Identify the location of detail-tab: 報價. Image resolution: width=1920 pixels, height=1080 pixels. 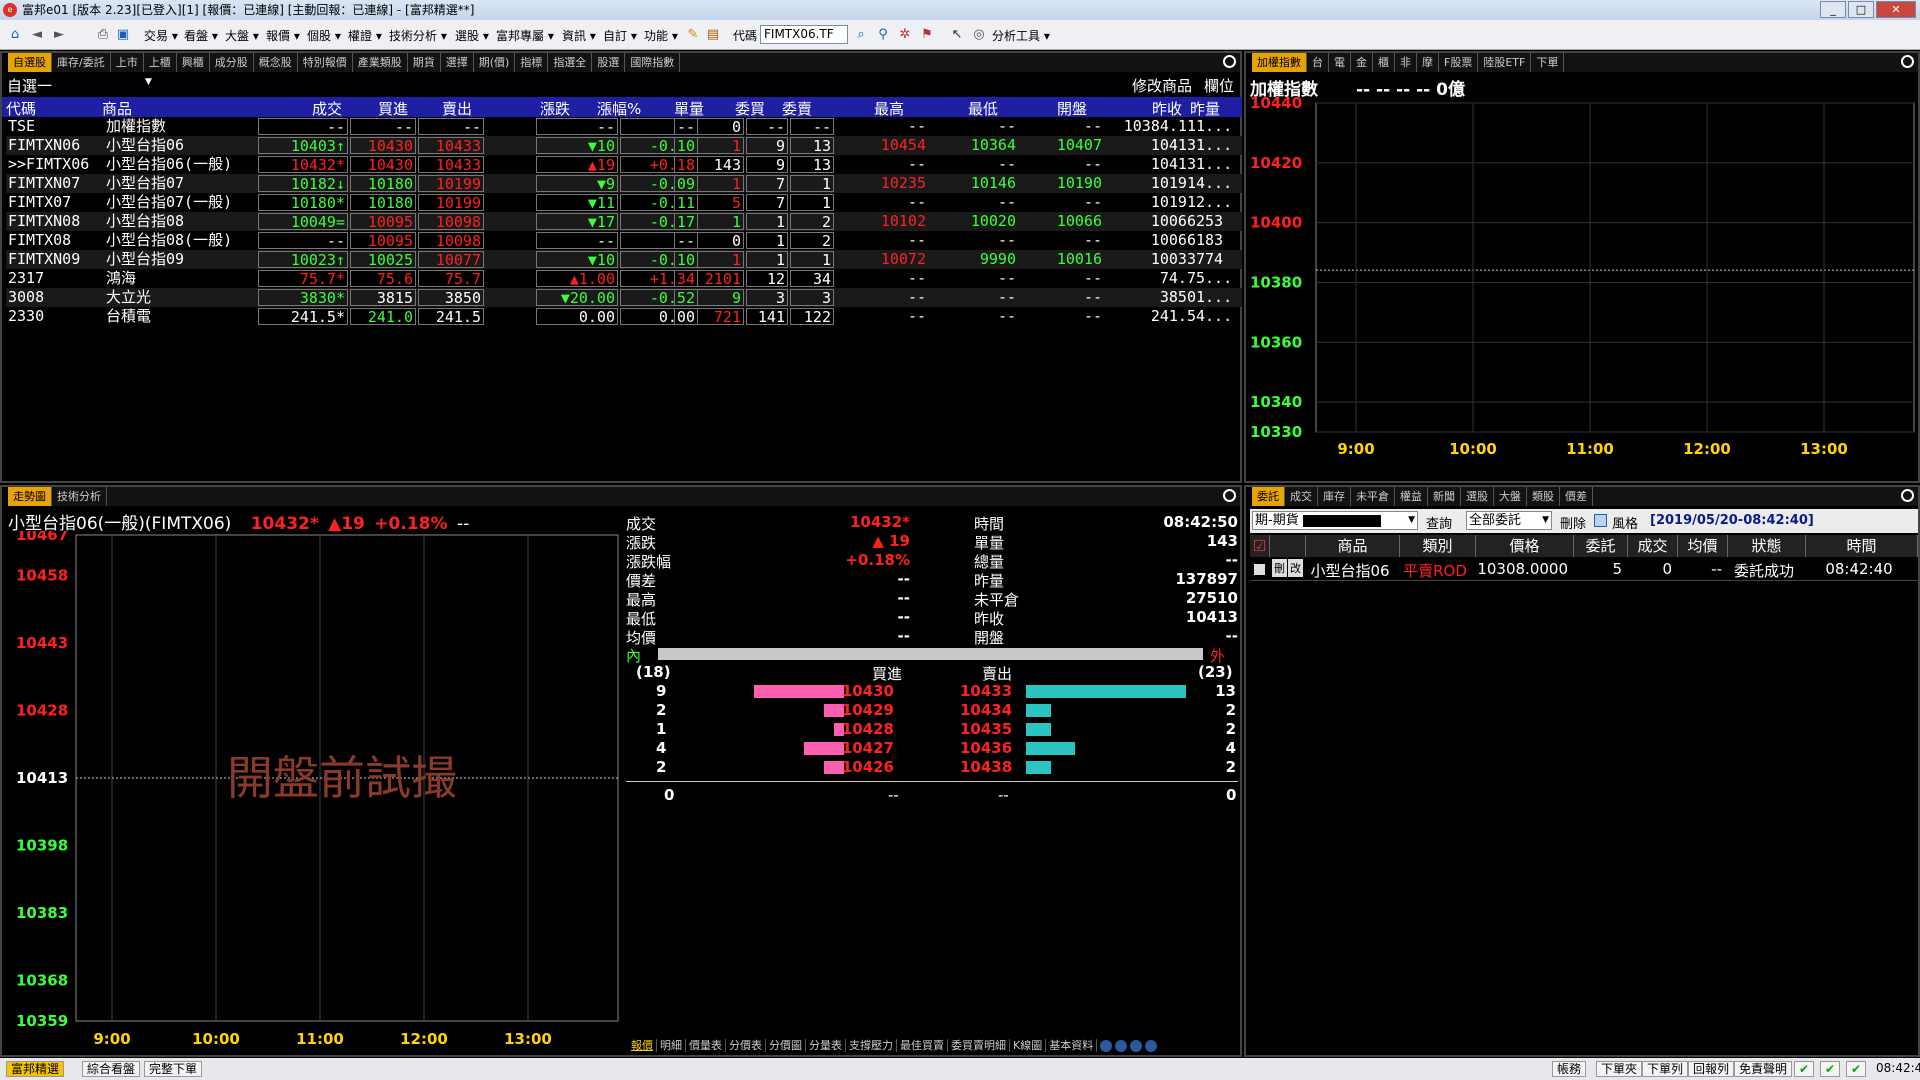
(642, 1045).